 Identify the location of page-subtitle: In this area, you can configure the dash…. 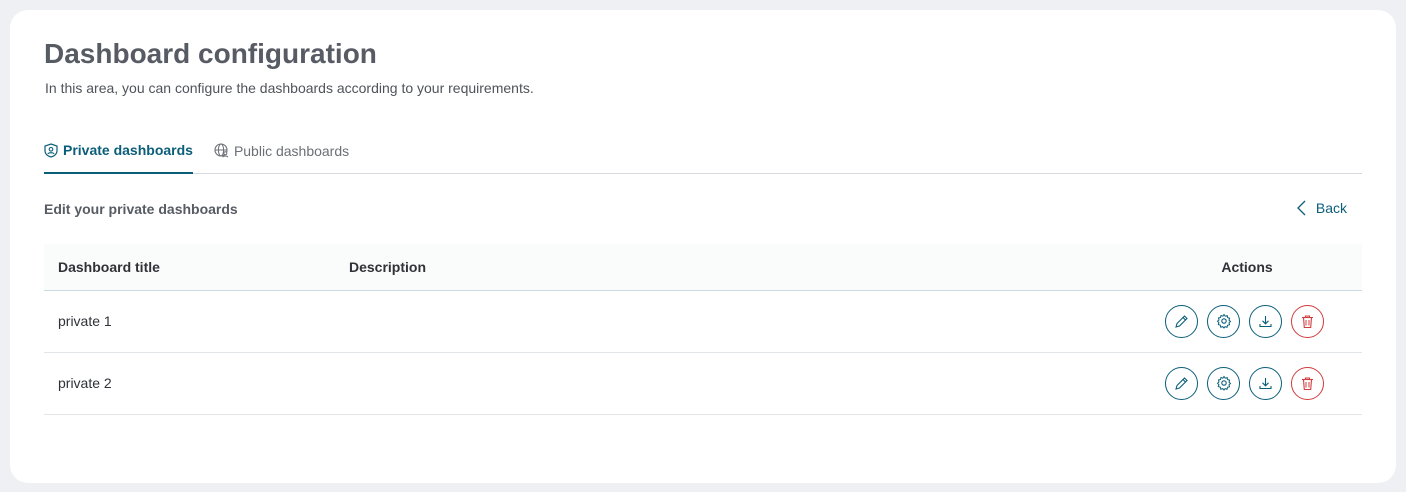
(289, 88).